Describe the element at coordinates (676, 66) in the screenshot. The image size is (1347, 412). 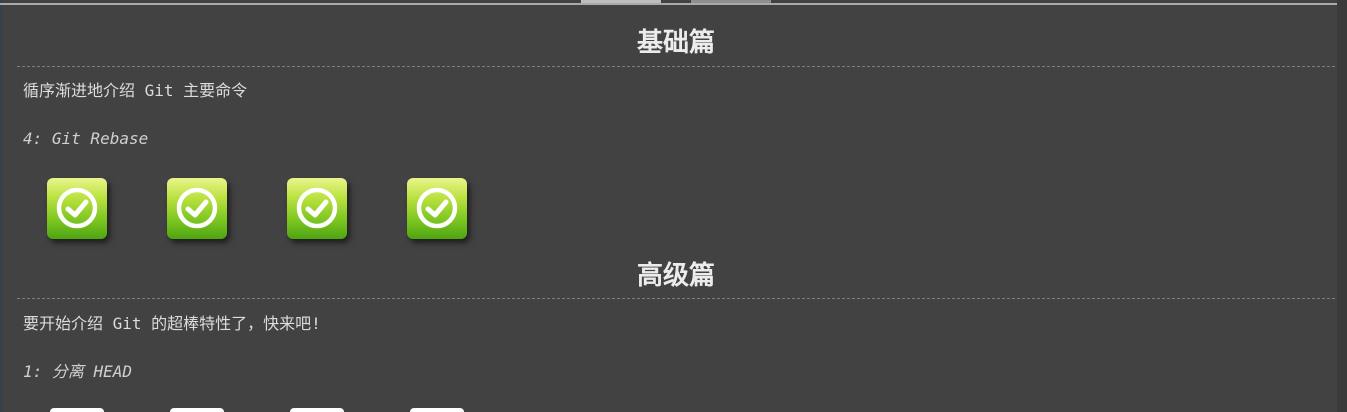
I see `section-divider-basic` at that location.